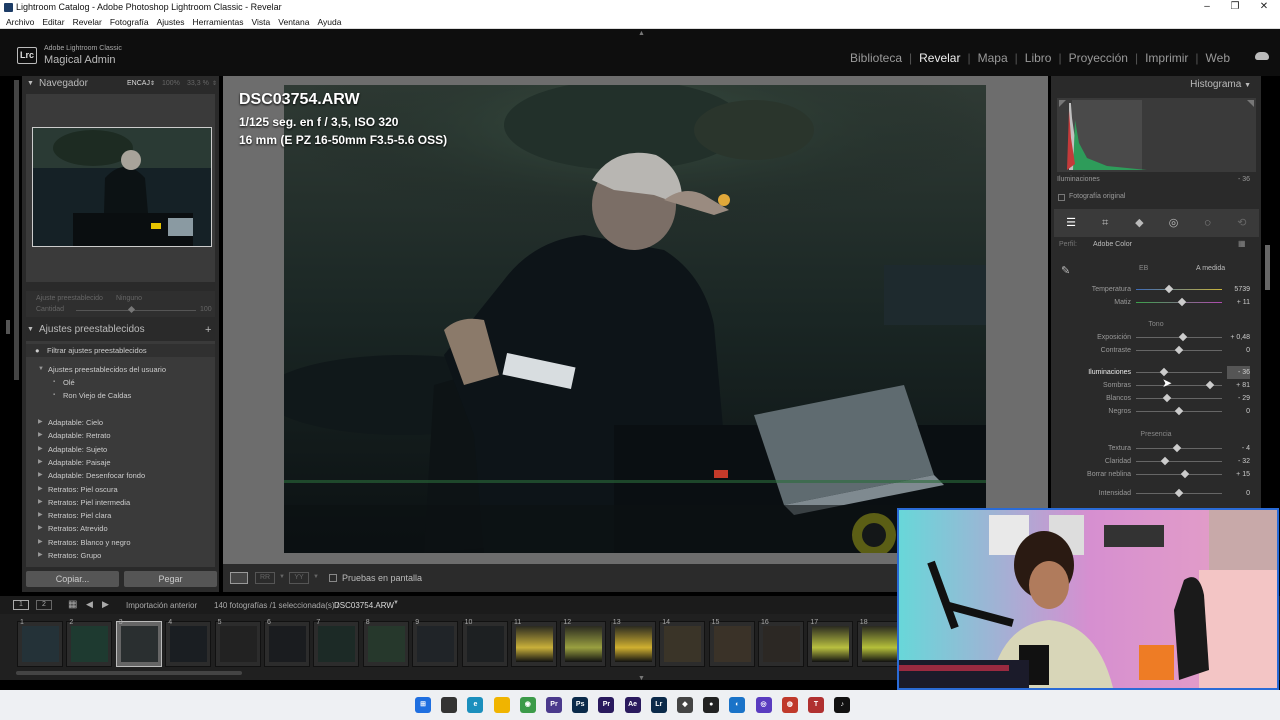 This screenshot has width=1280, height=720. What do you see at coordinates (239, 578) in the screenshot?
I see `loupe-view-icon` at bounding box center [239, 578].